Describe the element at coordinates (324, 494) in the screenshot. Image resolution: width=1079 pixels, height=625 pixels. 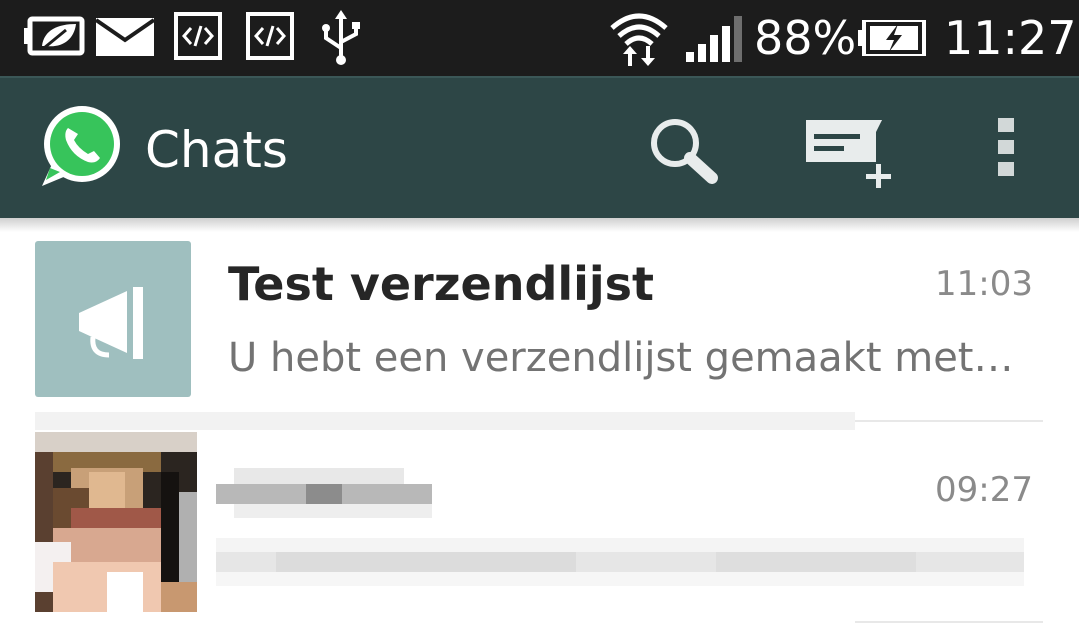
I see `chat-name-redacted` at that location.